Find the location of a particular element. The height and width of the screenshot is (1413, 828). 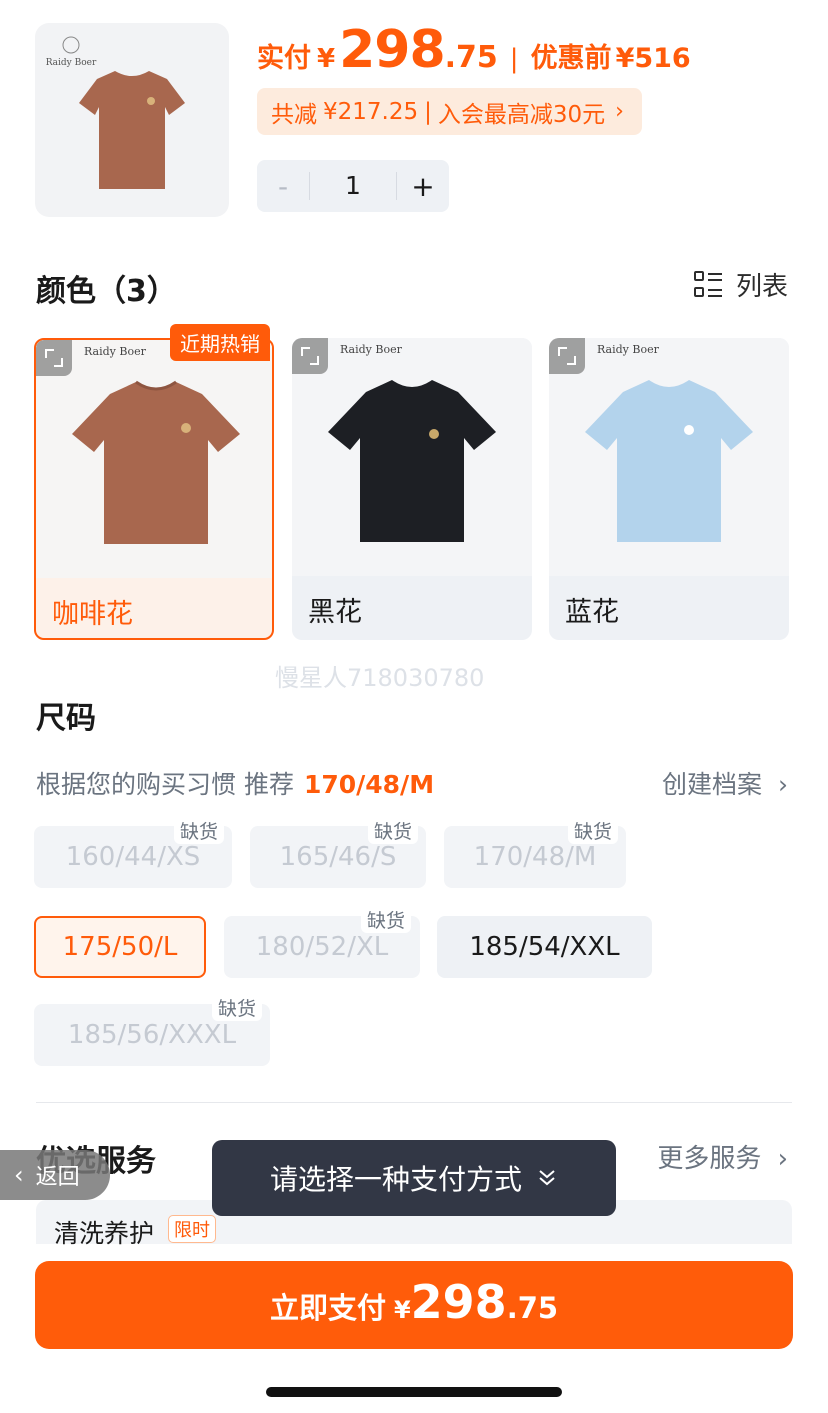

size-chip-185-54-xxl: 185/54/XXL is located at coordinates (544, 947).